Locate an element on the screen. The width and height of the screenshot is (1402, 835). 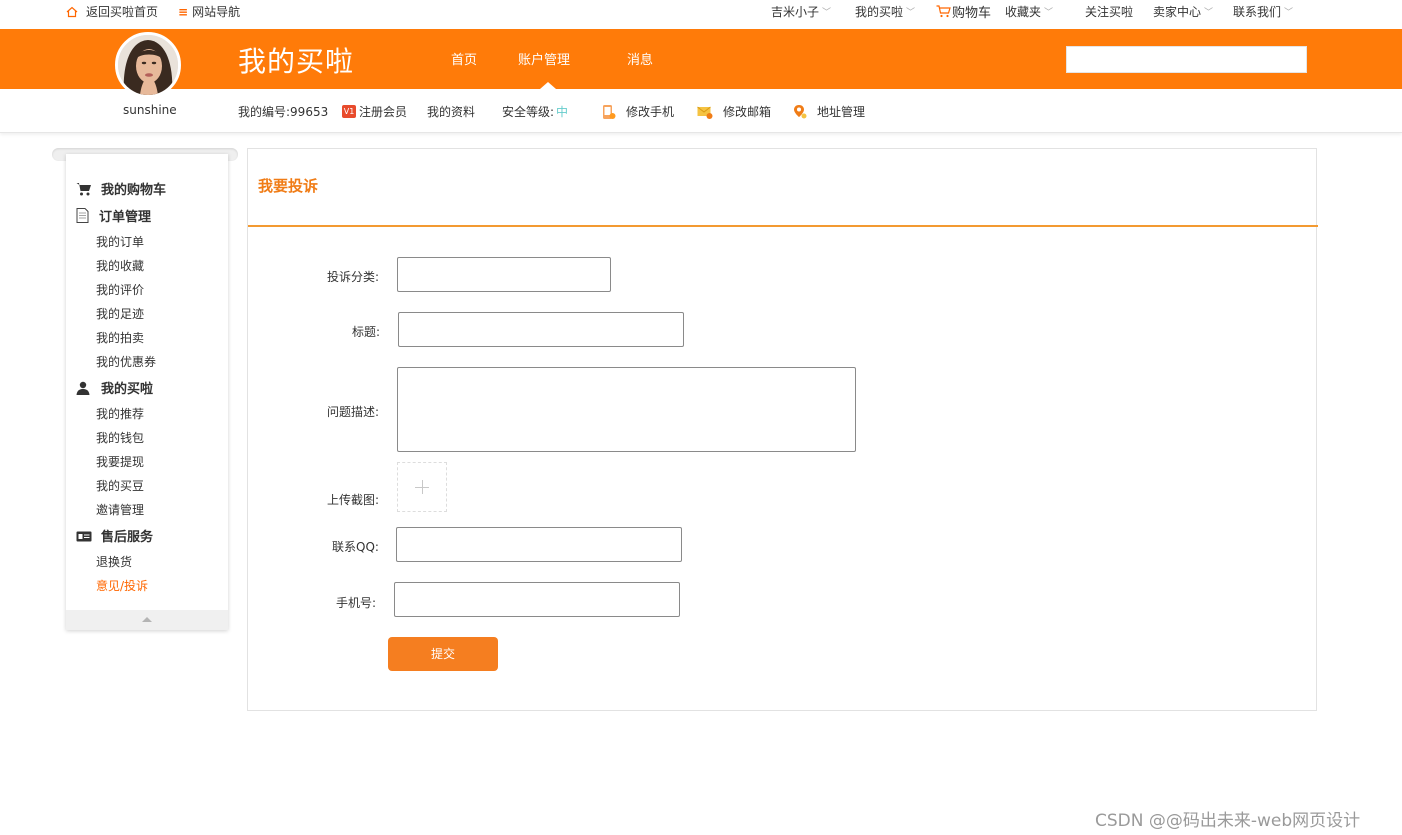
page-title: 我要投诉 is located at coordinates (288, 186).